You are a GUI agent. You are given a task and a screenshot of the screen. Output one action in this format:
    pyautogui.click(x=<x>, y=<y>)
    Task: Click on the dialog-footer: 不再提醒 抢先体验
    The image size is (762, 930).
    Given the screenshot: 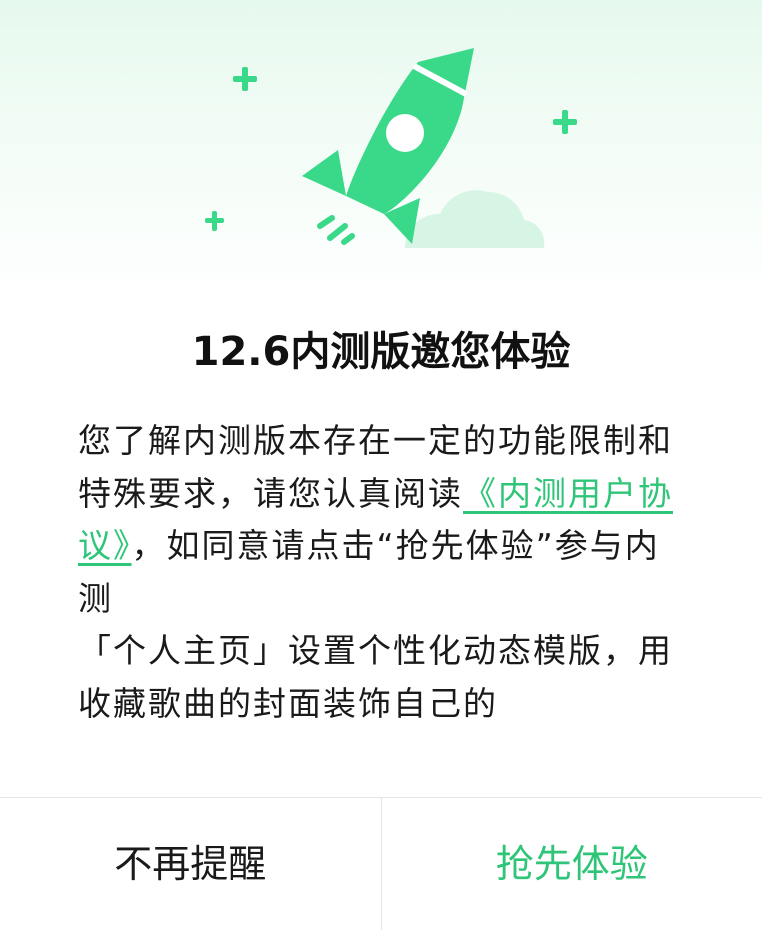 What is the action you would take?
    pyautogui.click(x=381, y=863)
    